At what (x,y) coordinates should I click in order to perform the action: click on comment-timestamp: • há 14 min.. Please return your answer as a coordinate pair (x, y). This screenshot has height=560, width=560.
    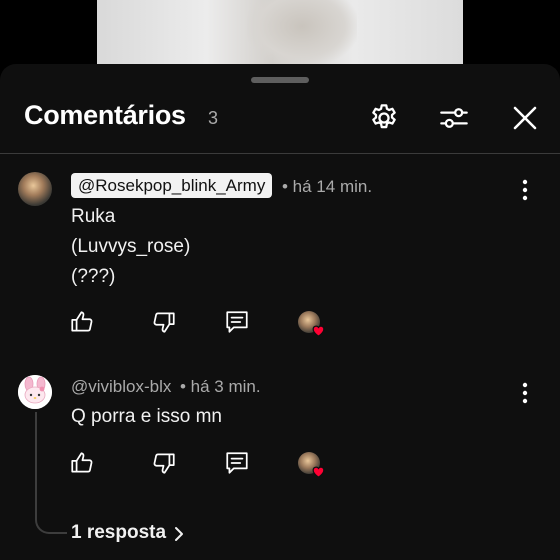
    Looking at the image, I should click on (327, 186).